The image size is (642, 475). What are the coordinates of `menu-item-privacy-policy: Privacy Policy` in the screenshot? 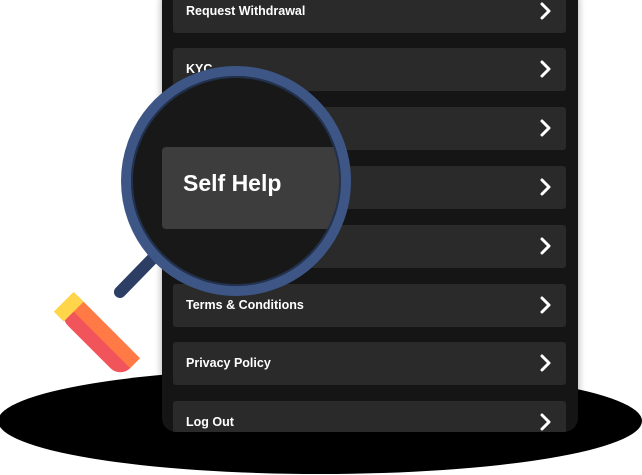 It's located at (369, 363).